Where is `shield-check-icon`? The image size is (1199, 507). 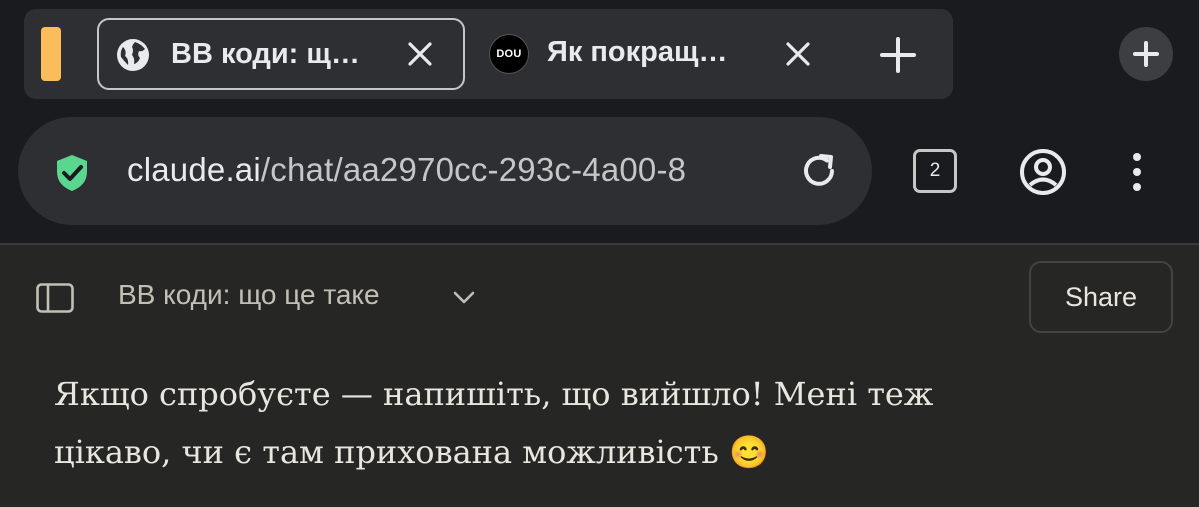 shield-check-icon is located at coordinates (72, 175).